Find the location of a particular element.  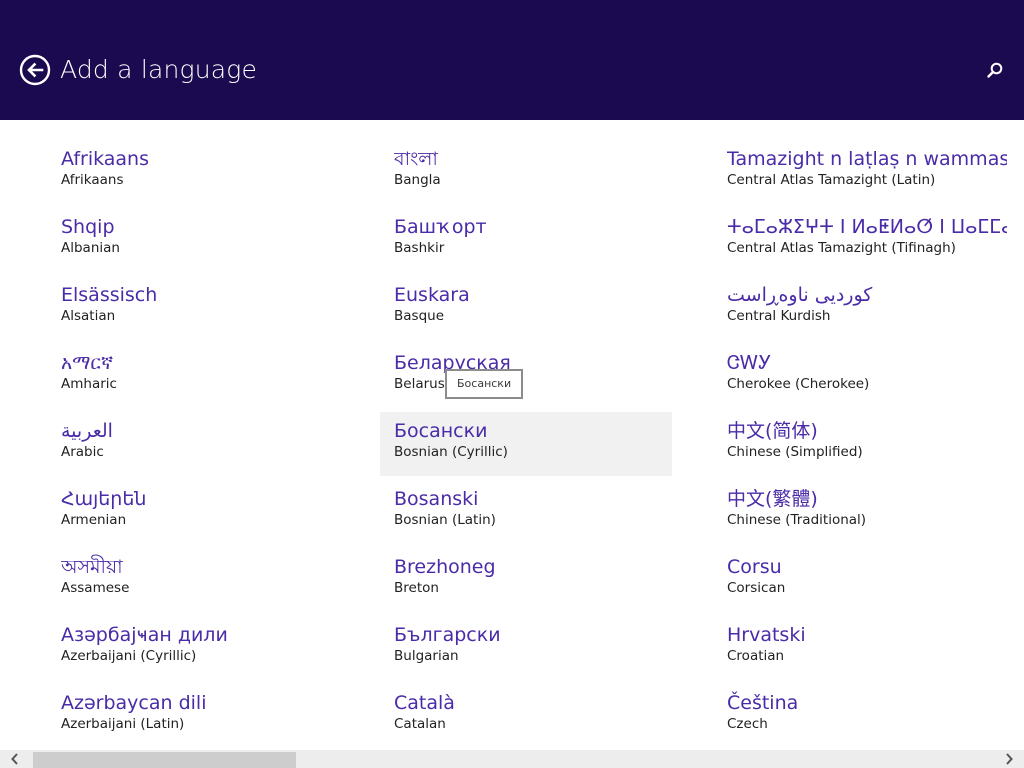

language-english-name: Croatian is located at coordinates (756, 656).